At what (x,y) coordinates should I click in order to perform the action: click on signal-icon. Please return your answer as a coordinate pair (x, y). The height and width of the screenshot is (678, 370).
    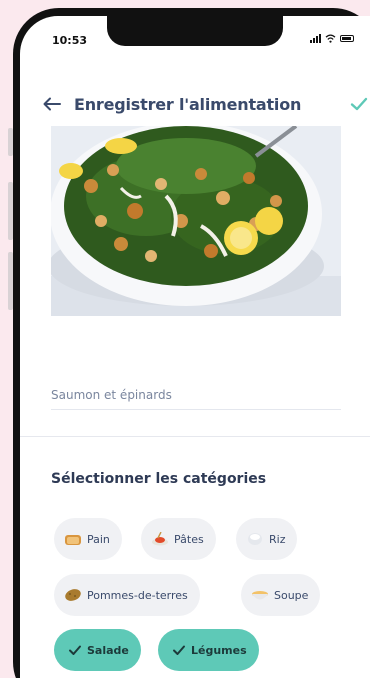
    Looking at the image, I should click on (315, 38).